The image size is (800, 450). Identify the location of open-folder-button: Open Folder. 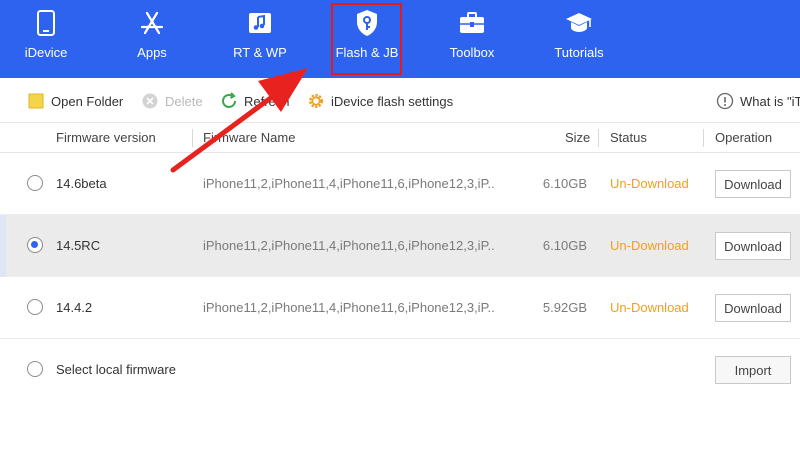
(75, 101).